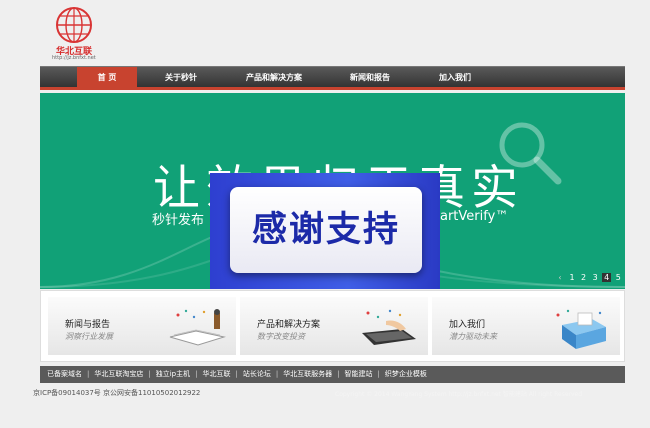  Describe the element at coordinates (197, 327) in the screenshot. I see `book-icon` at that location.